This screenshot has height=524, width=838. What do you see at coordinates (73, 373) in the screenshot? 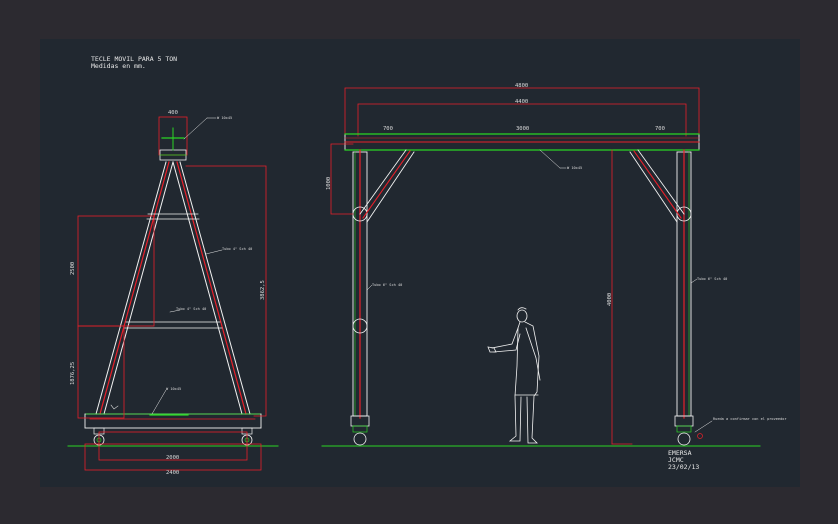
I see `side-dim-left-lower: 1876,25` at bounding box center [73, 373].